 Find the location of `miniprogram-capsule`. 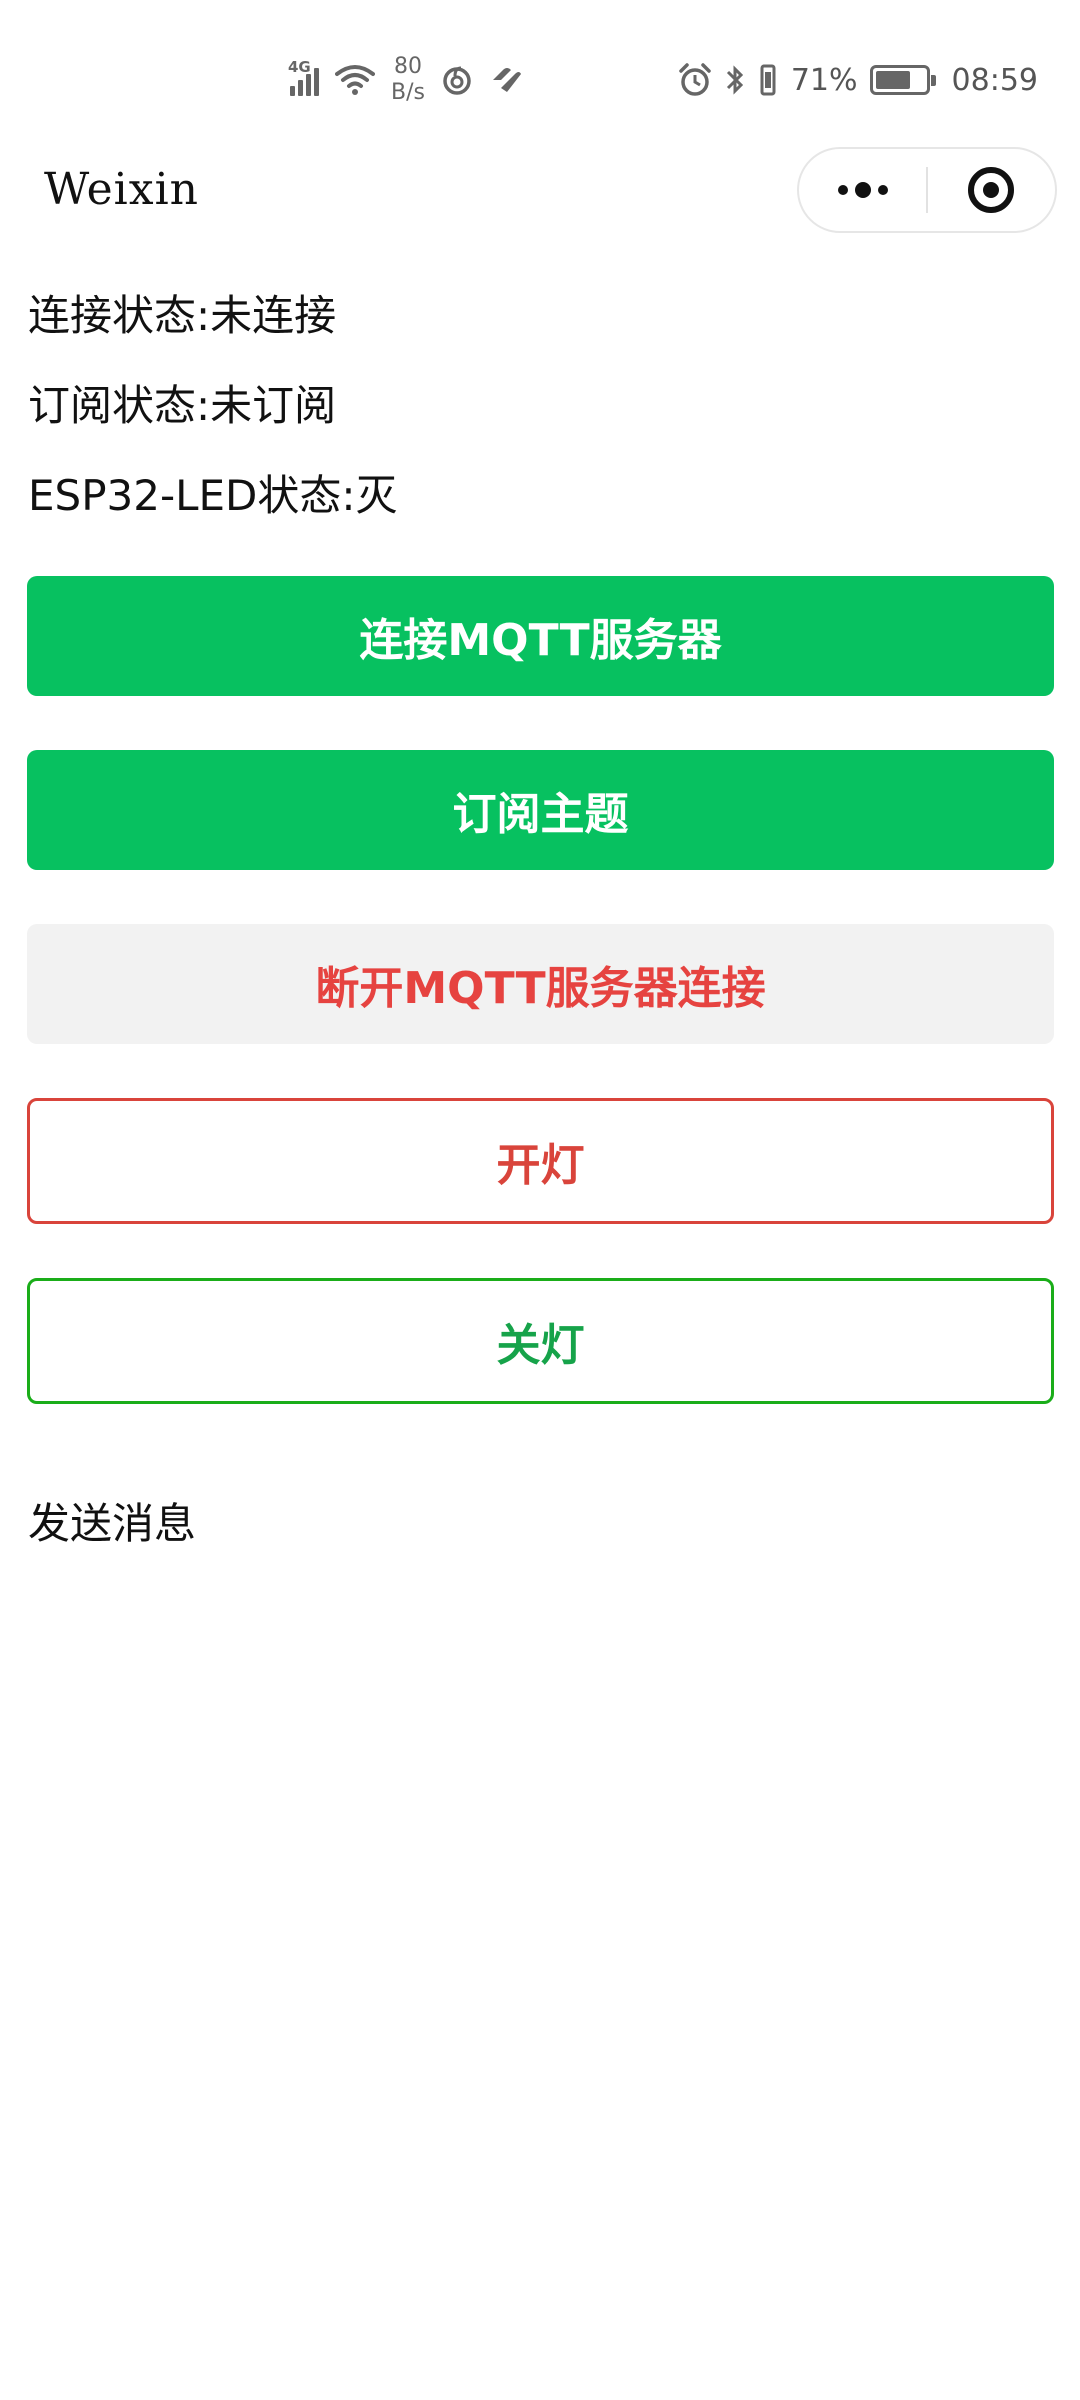

miniprogram-capsule is located at coordinates (927, 190).